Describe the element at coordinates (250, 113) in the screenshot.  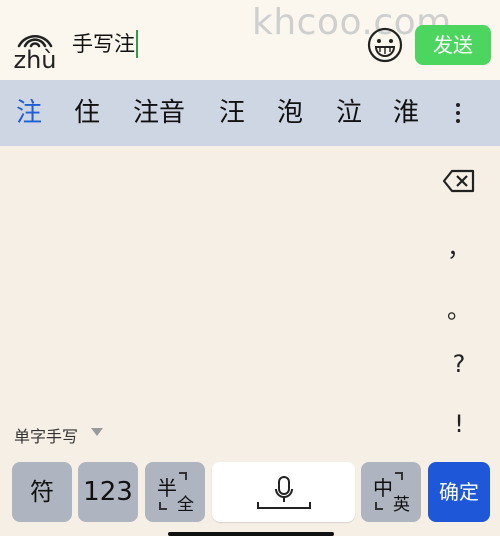
I see `candidate-bar: 注 住 注音 汪 泡 泣 淮` at that location.